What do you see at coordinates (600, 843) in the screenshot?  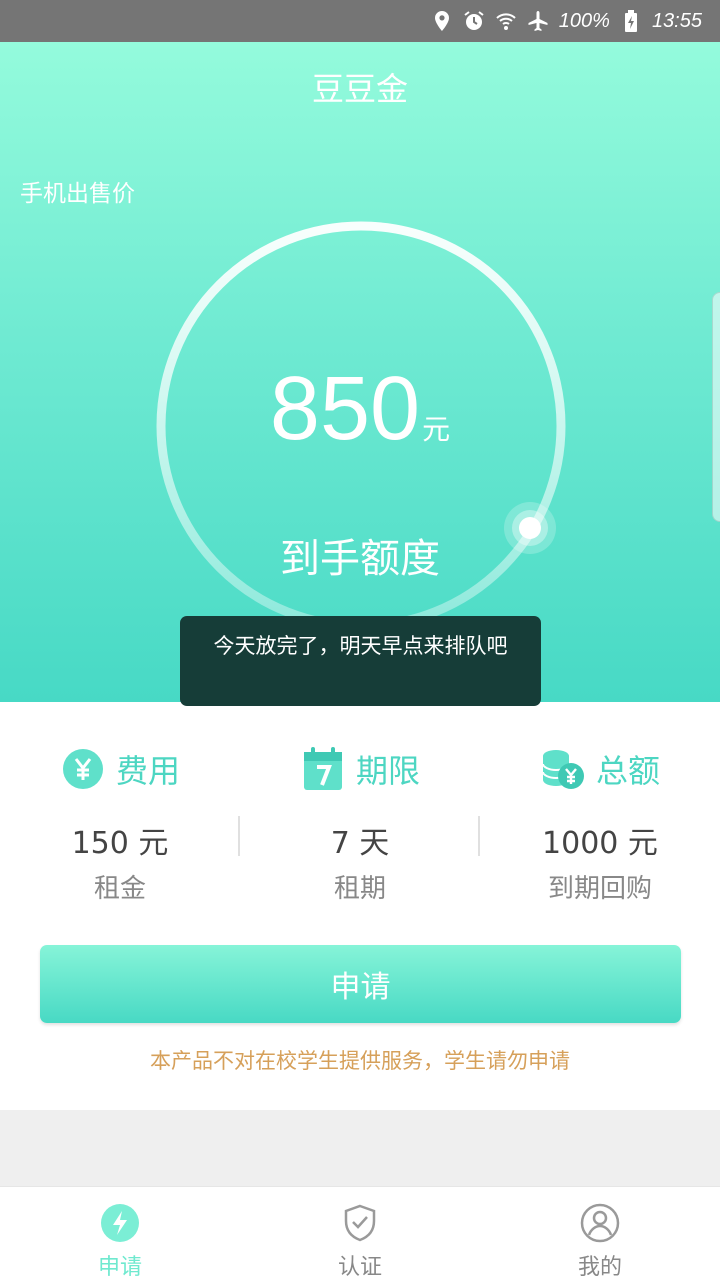 I see `total-value: 1000 元` at bounding box center [600, 843].